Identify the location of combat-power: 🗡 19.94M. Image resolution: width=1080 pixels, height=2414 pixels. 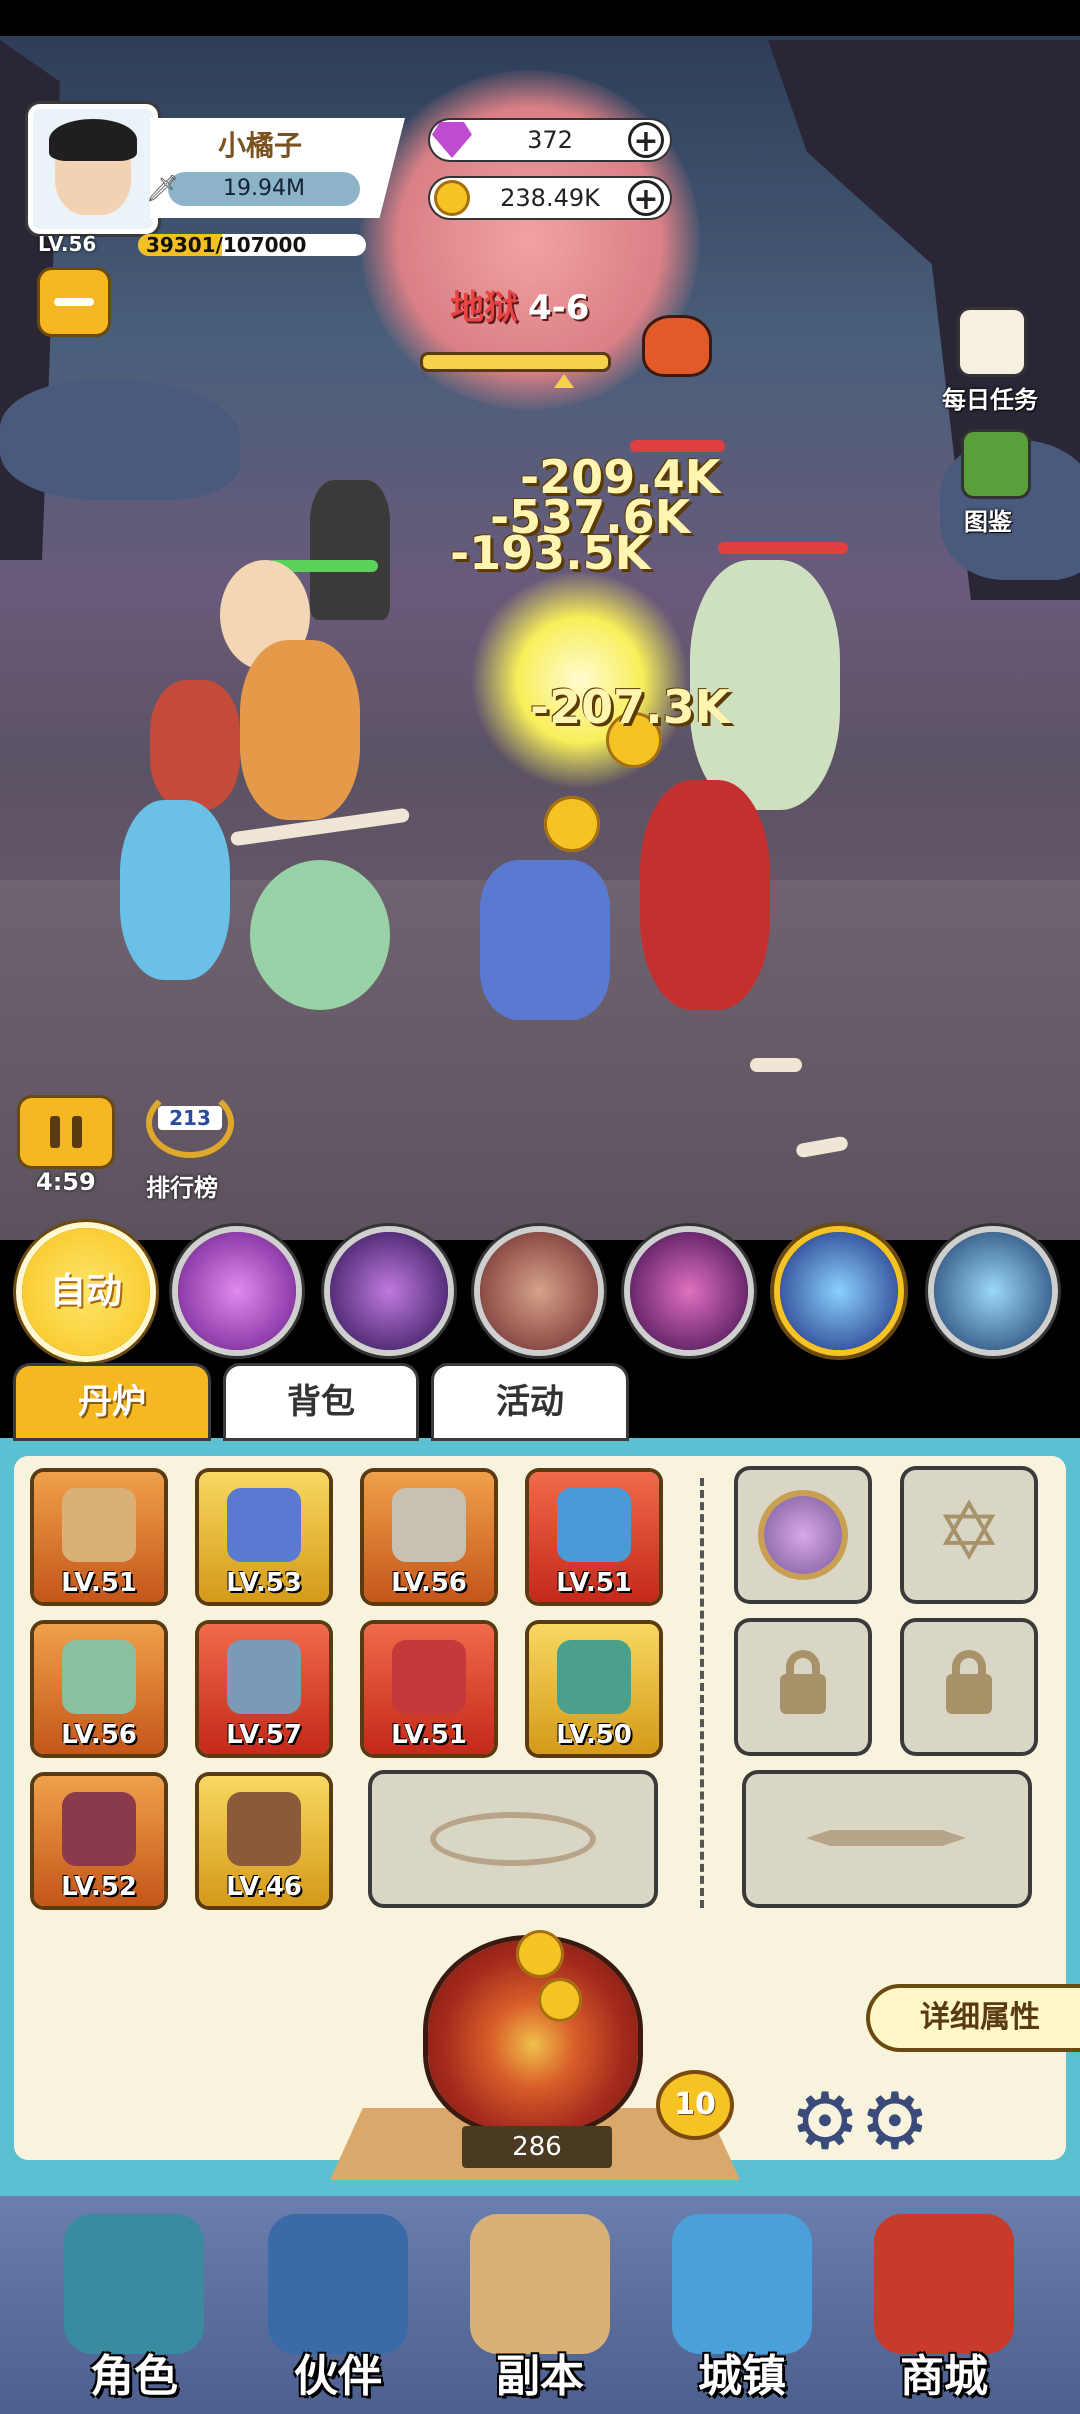
(253, 189).